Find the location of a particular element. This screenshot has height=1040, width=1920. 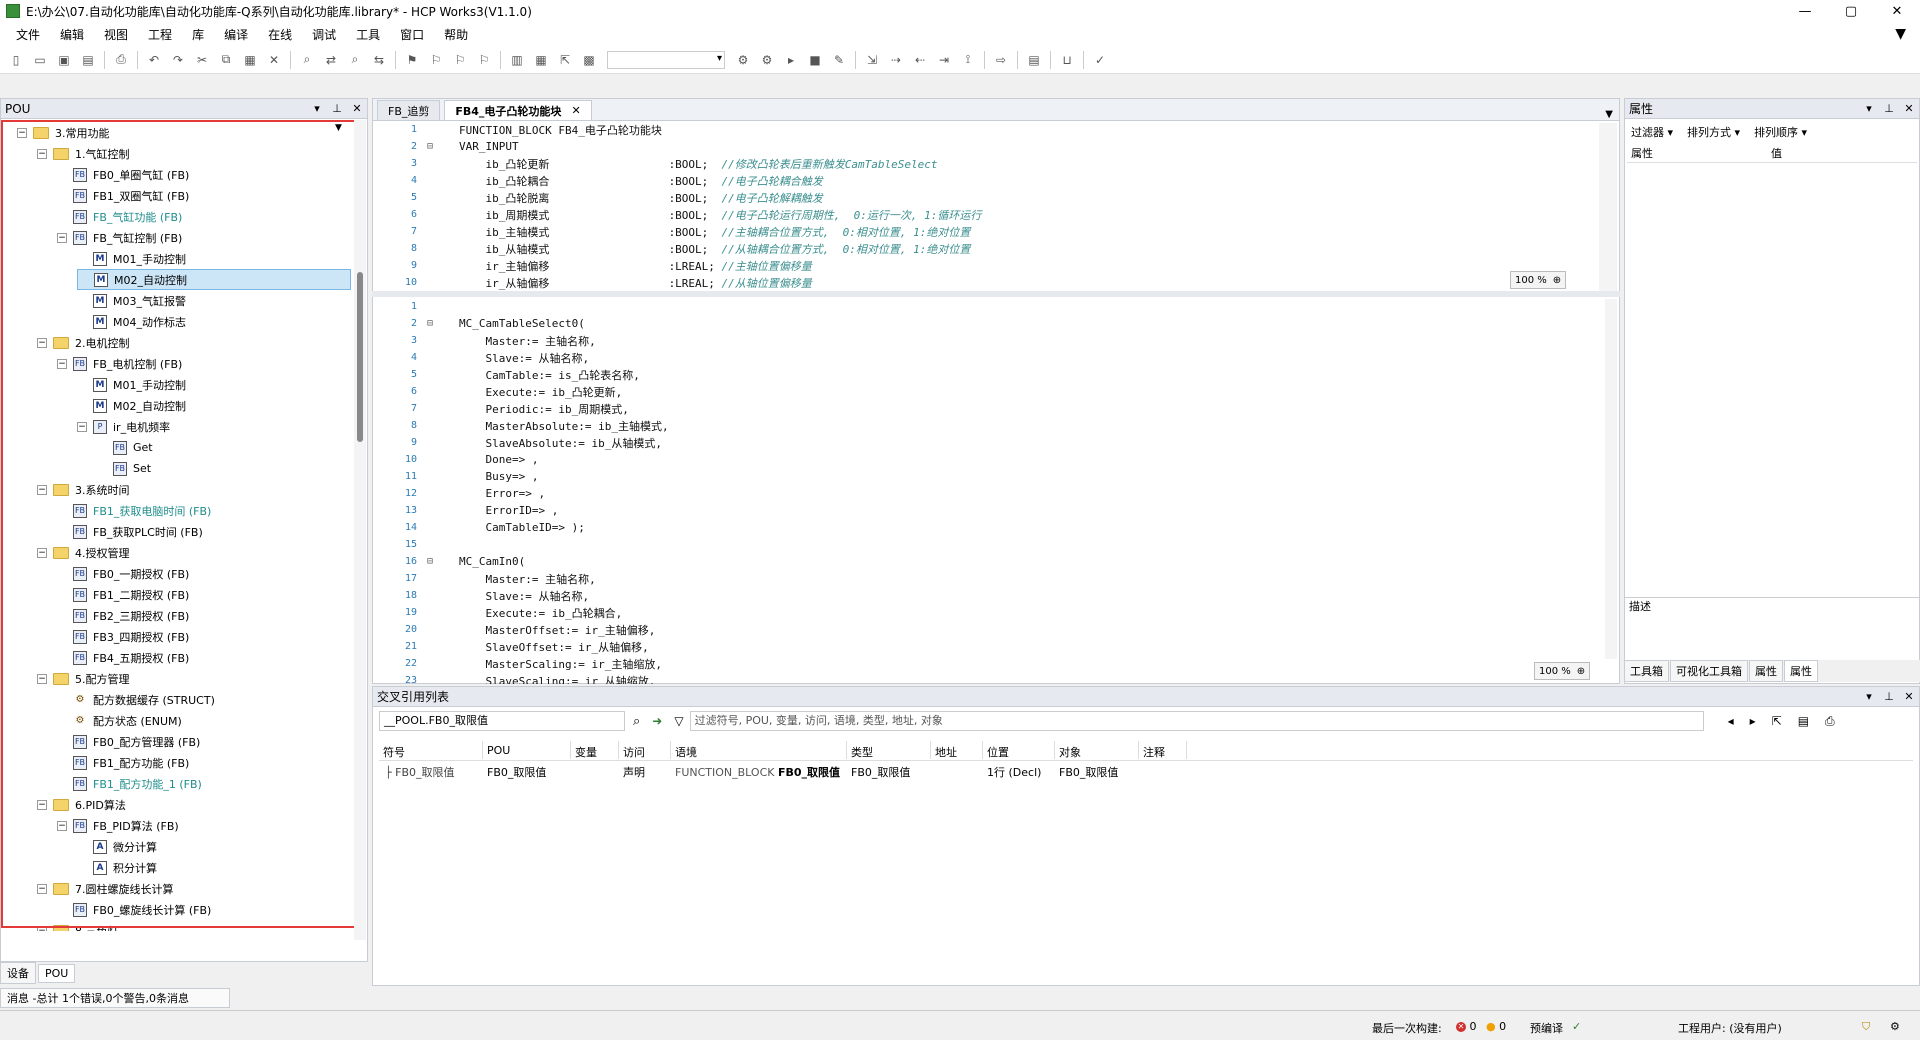

tab-visual-toolbox: 可视化工具箱 is located at coordinates (1709, 671).